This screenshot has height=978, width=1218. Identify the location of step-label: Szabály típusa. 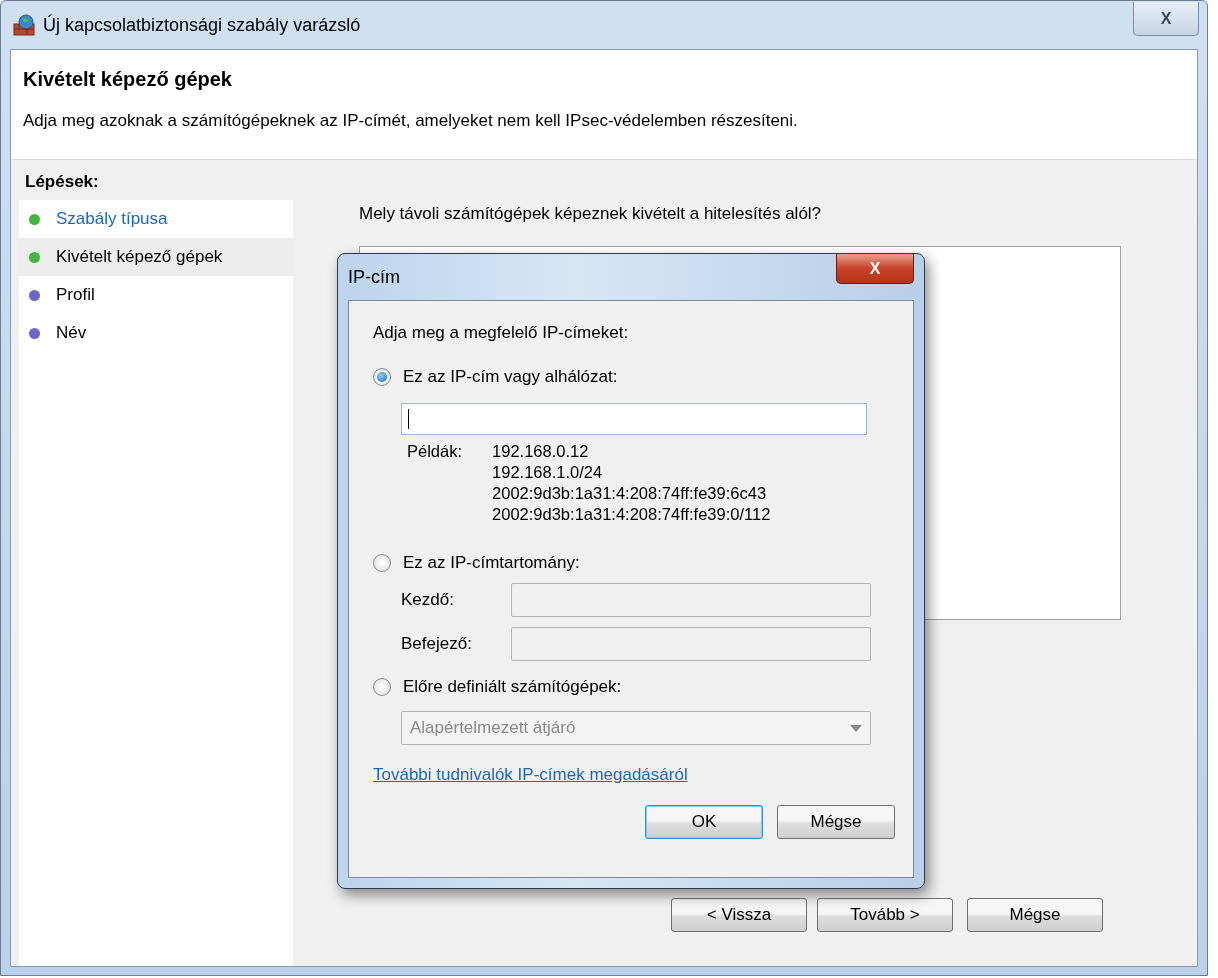
(112, 219).